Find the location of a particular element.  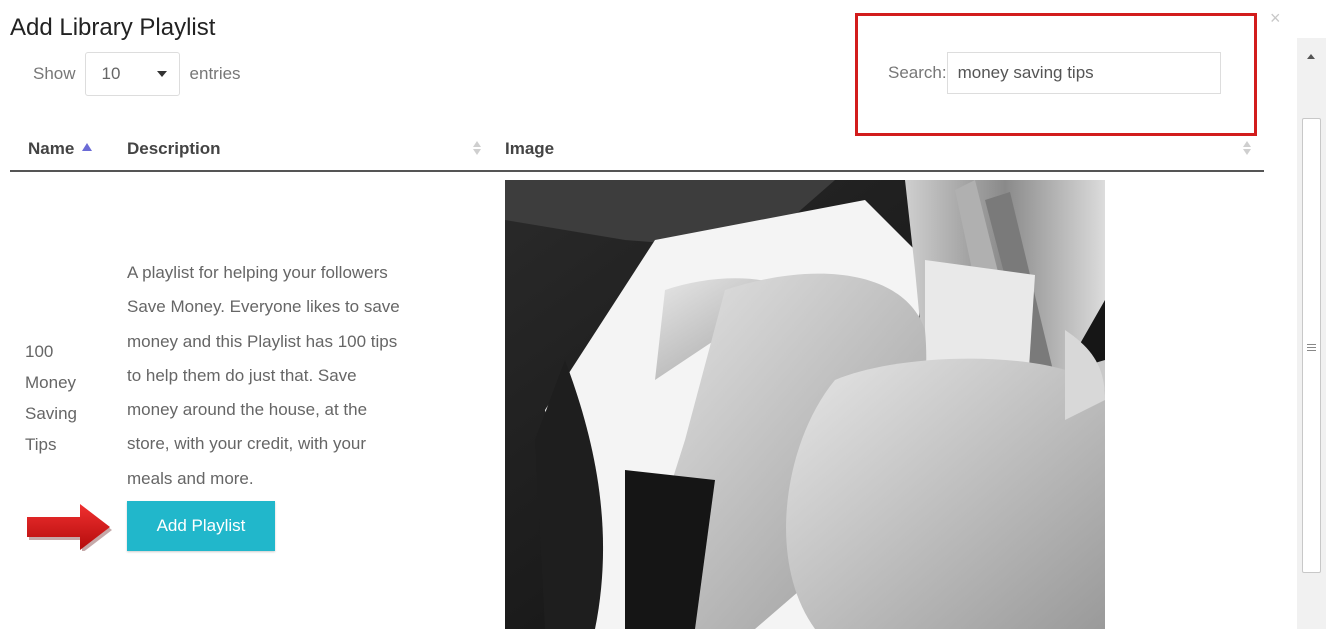

length-control: Show 10 entries is located at coordinates (137, 74).